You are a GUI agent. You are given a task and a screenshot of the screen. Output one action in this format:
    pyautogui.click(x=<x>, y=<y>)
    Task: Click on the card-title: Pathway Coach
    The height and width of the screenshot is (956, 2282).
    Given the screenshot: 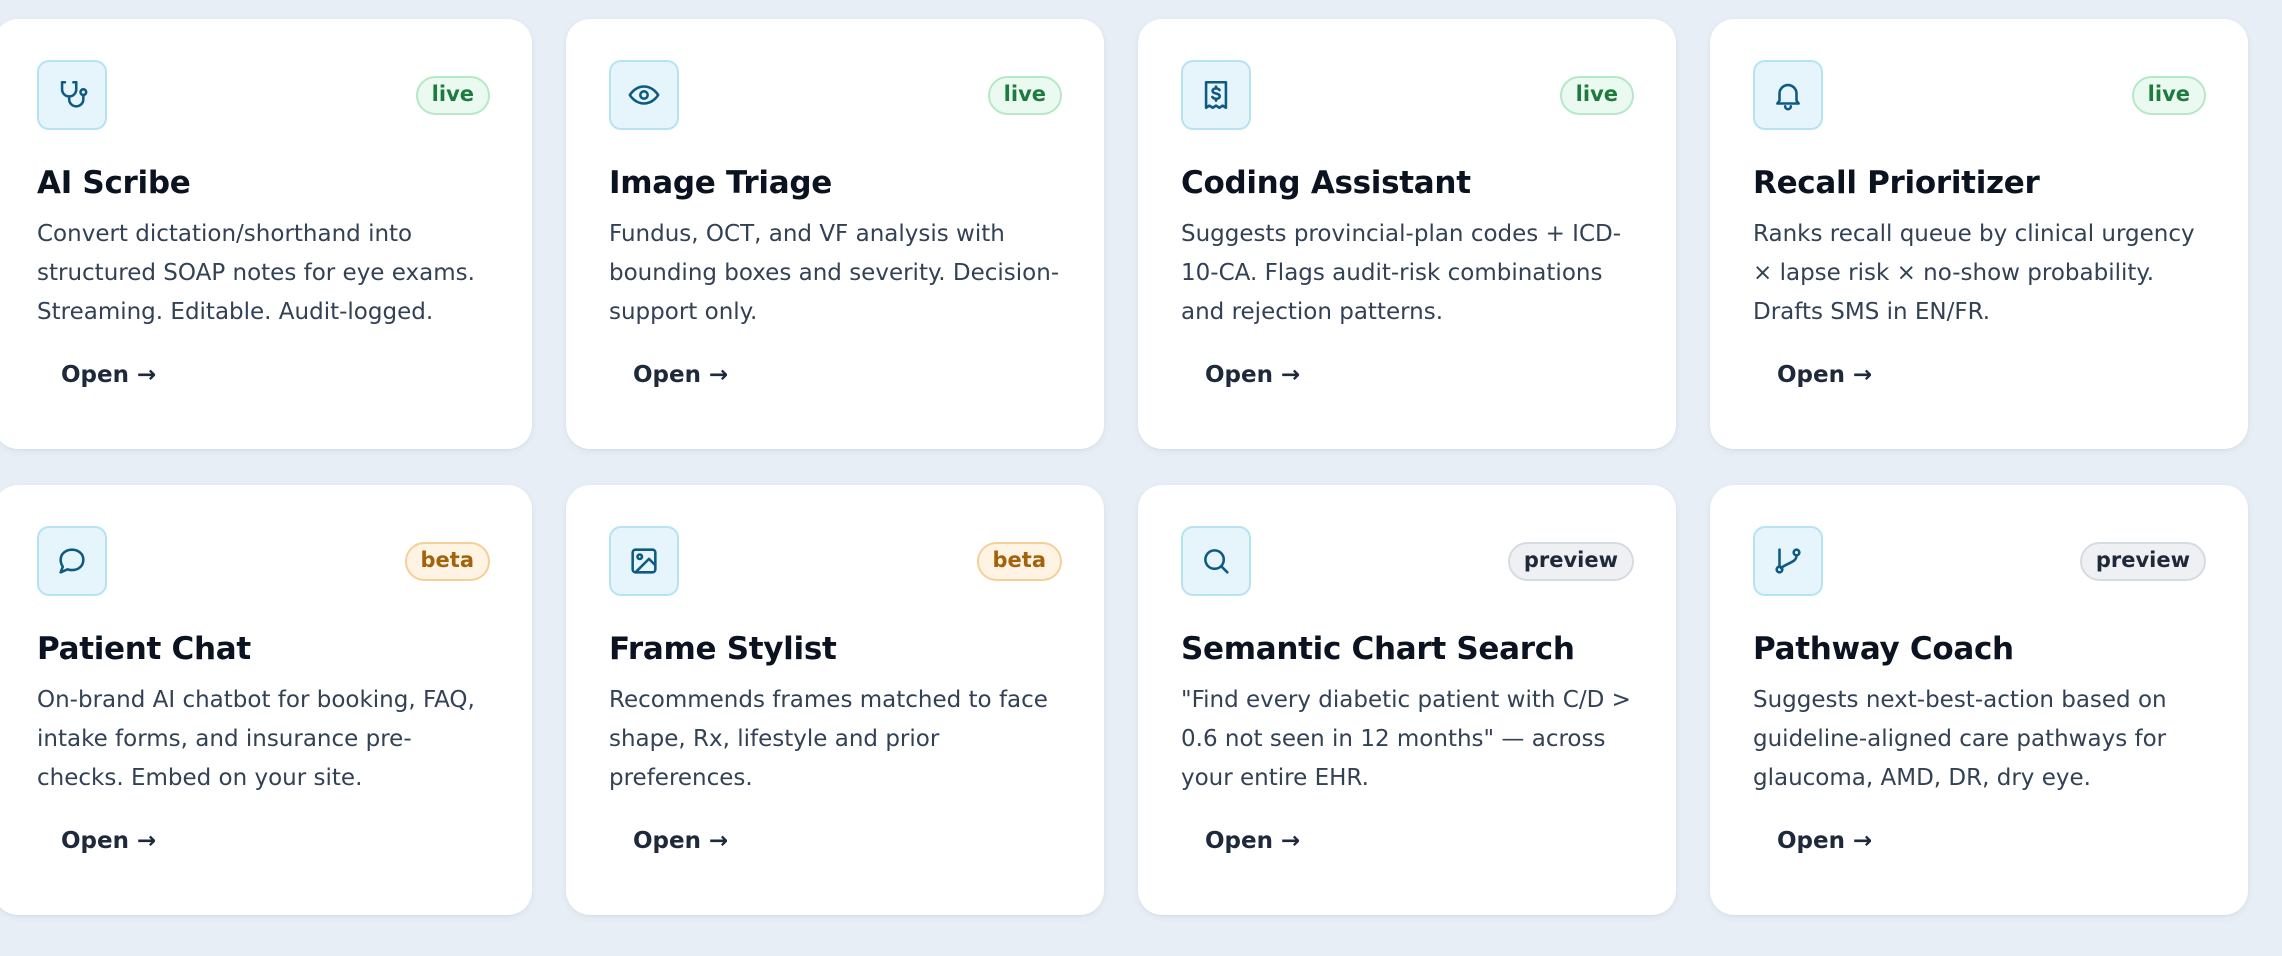 What is the action you would take?
    pyautogui.click(x=1883, y=649)
    